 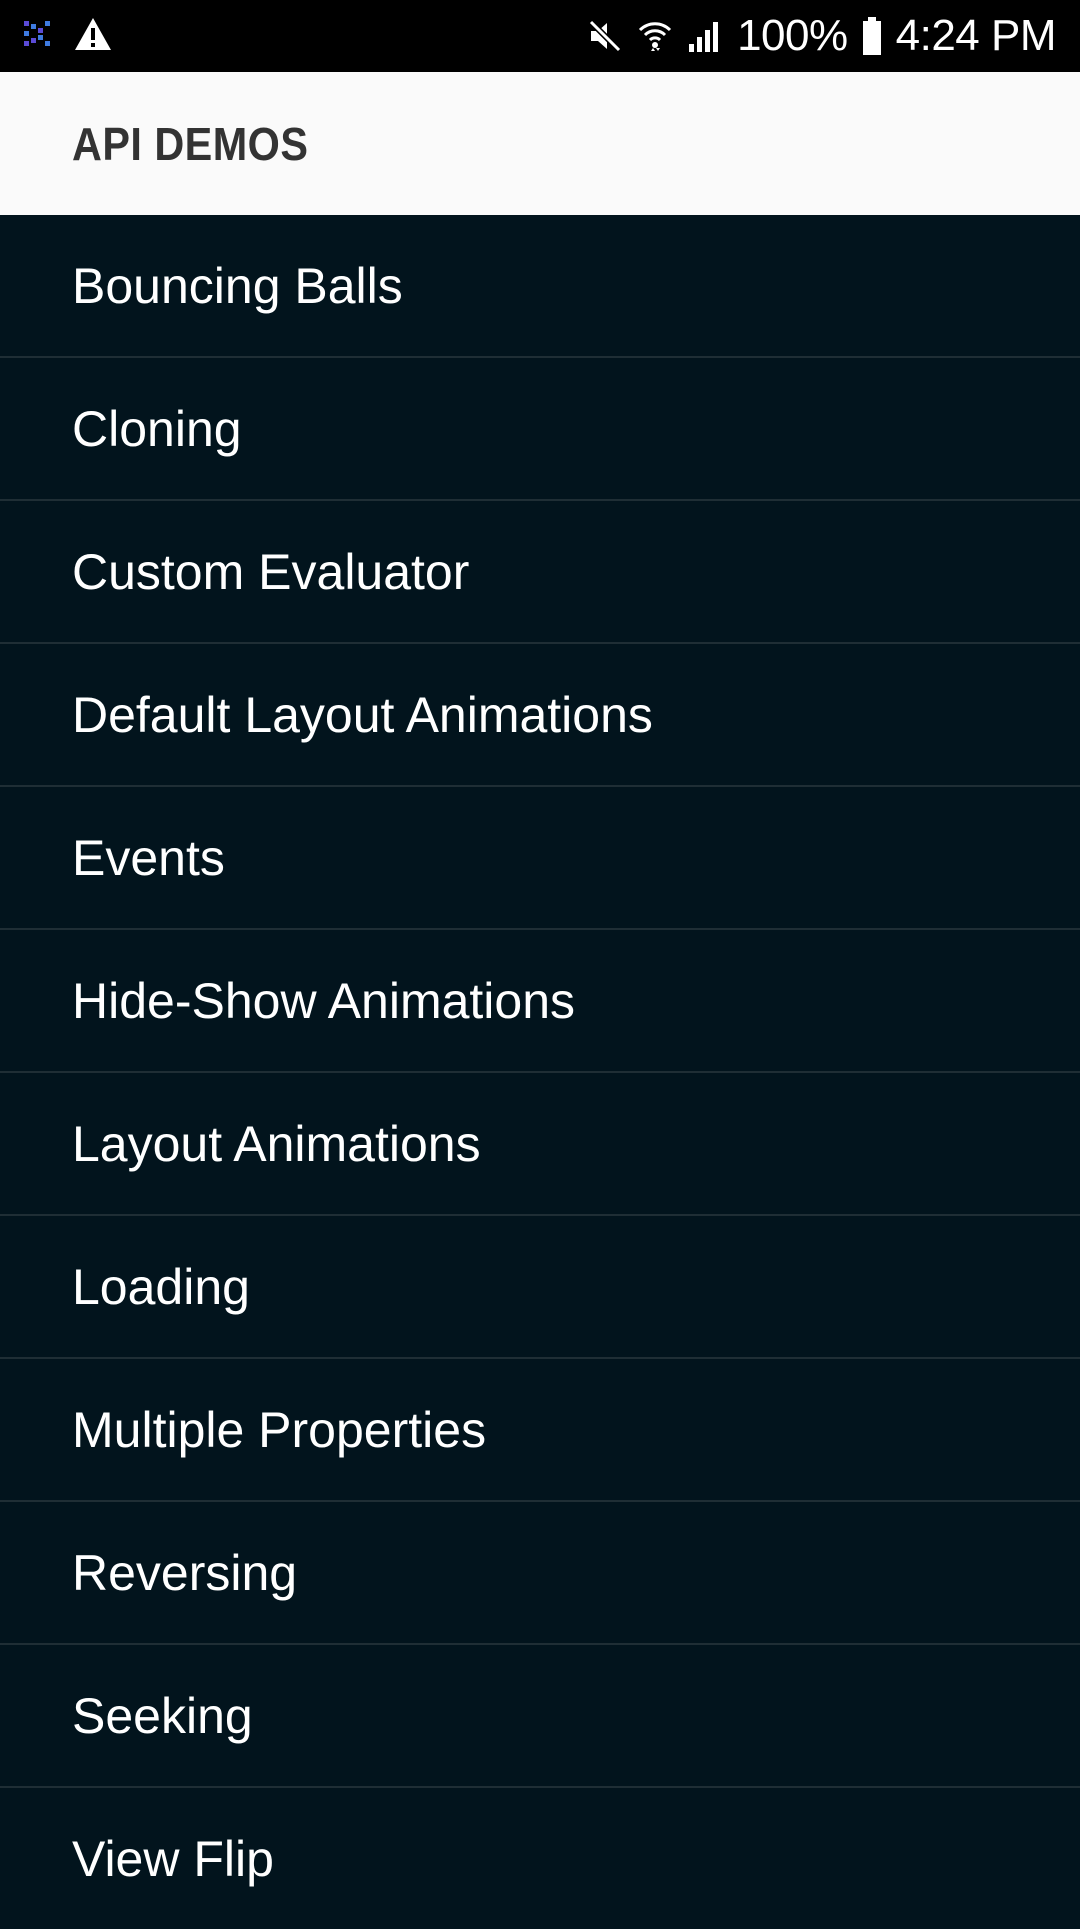 I want to click on list-item-label: Multiple Properties, so click(x=279, y=1429).